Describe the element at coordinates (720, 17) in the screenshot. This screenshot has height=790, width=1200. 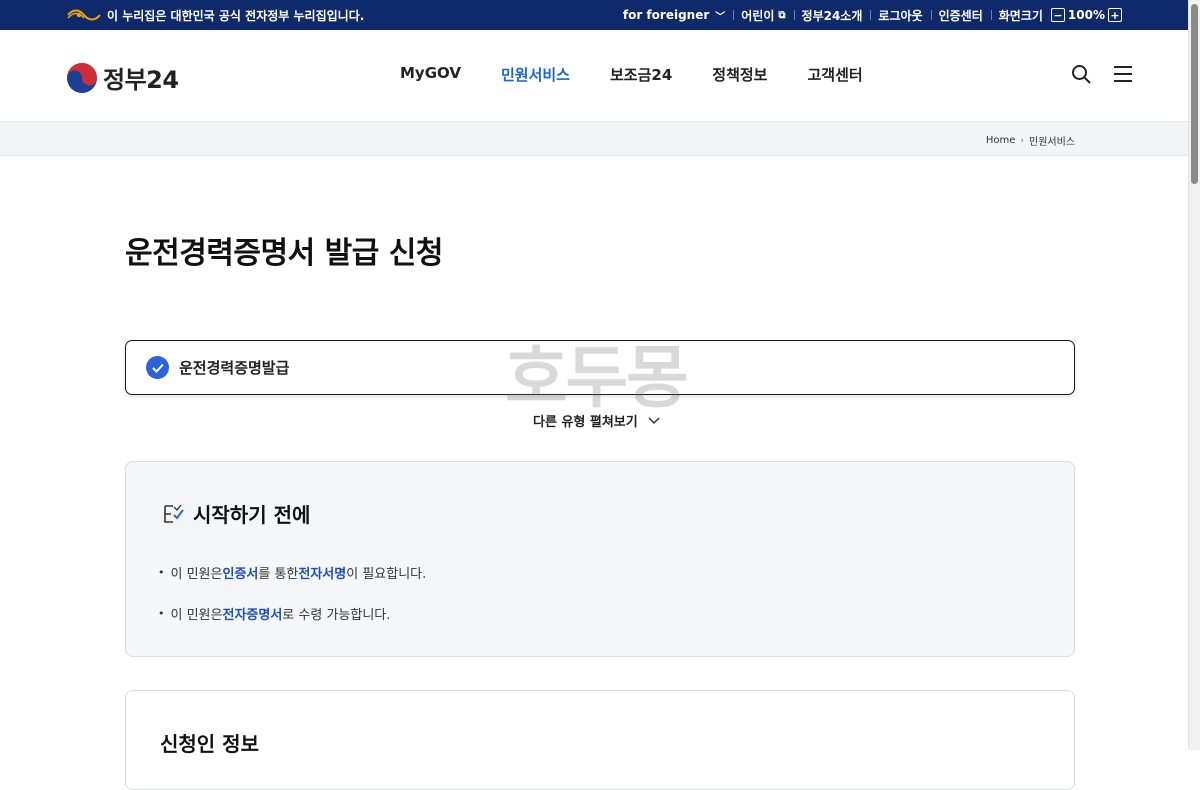
I see `chevron-down-icon: ﹀` at that location.